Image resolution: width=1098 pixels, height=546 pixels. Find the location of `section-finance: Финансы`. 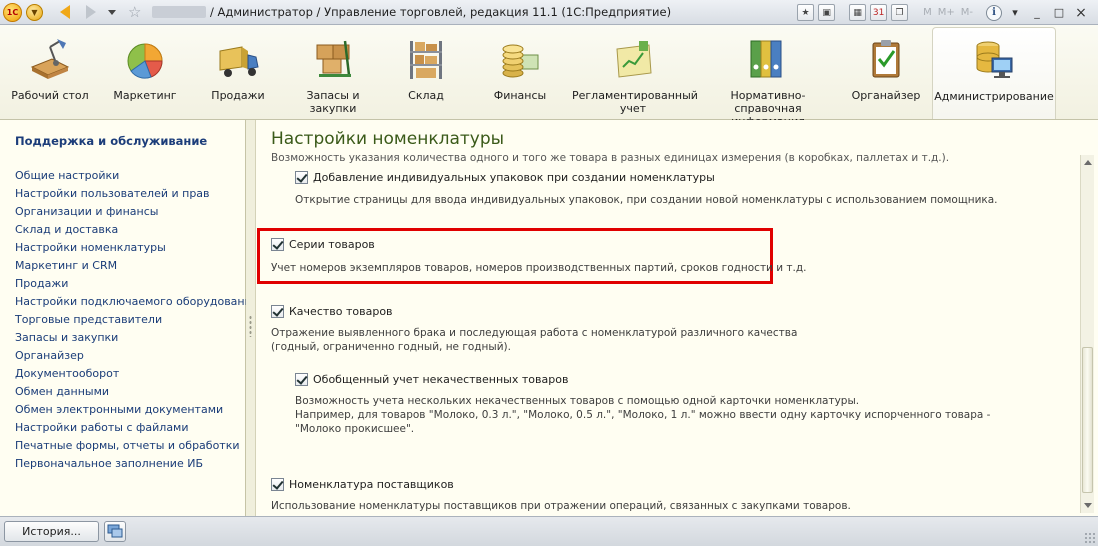

section-finance: Финансы is located at coordinates (520, 73).